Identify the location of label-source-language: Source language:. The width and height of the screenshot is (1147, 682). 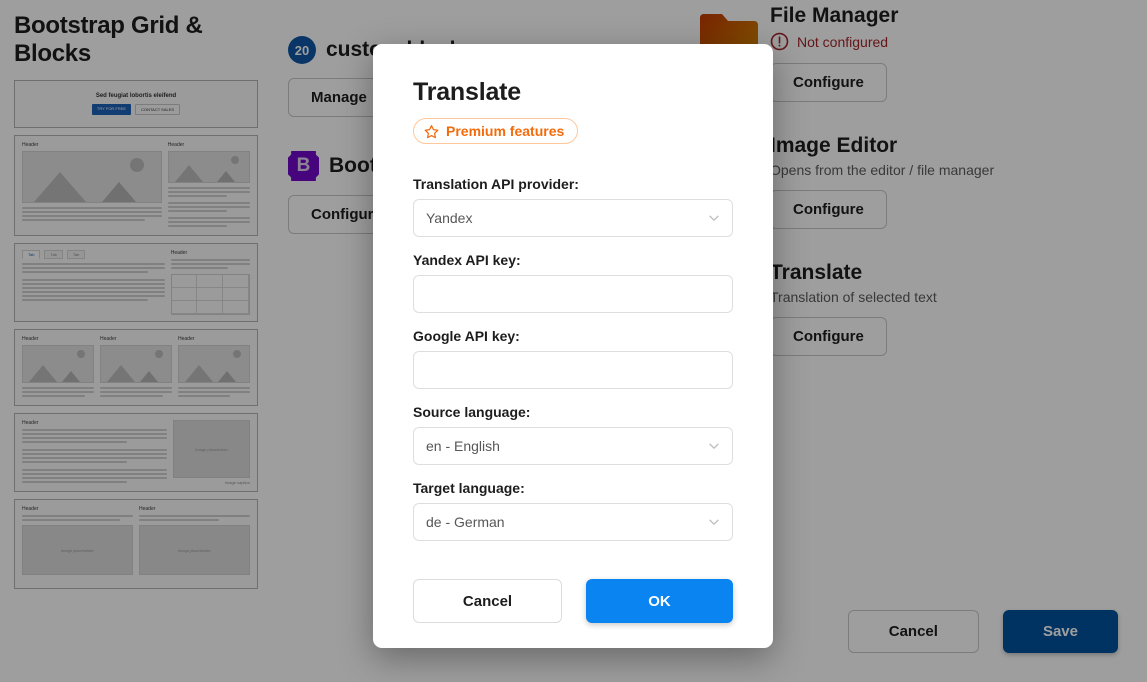
(472, 412).